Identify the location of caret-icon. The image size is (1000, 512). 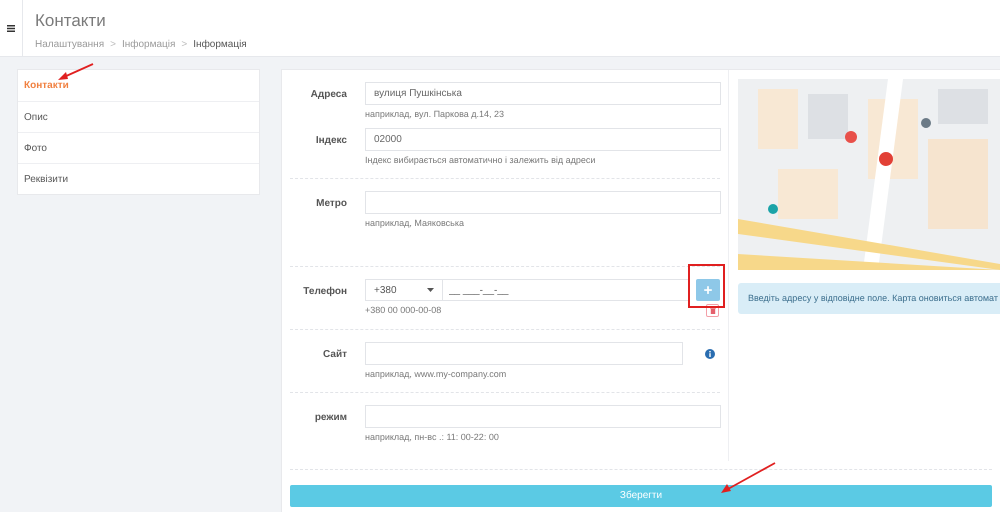
(430, 290).